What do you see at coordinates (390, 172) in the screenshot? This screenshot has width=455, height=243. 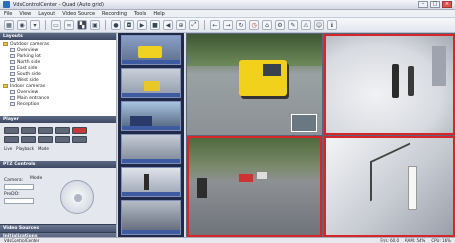 I see `stair-railing` at bounding box center [390, 172].